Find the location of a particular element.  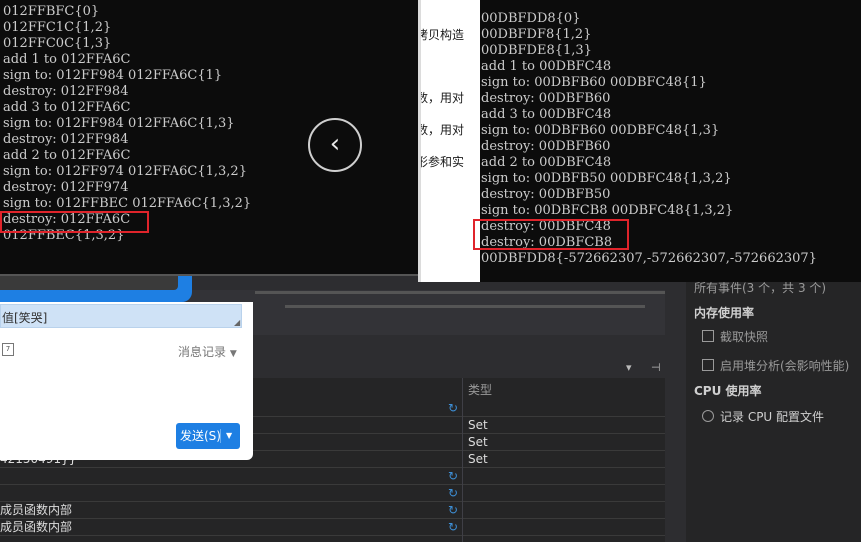

send-split-divider is located at coordinates (220, 436).